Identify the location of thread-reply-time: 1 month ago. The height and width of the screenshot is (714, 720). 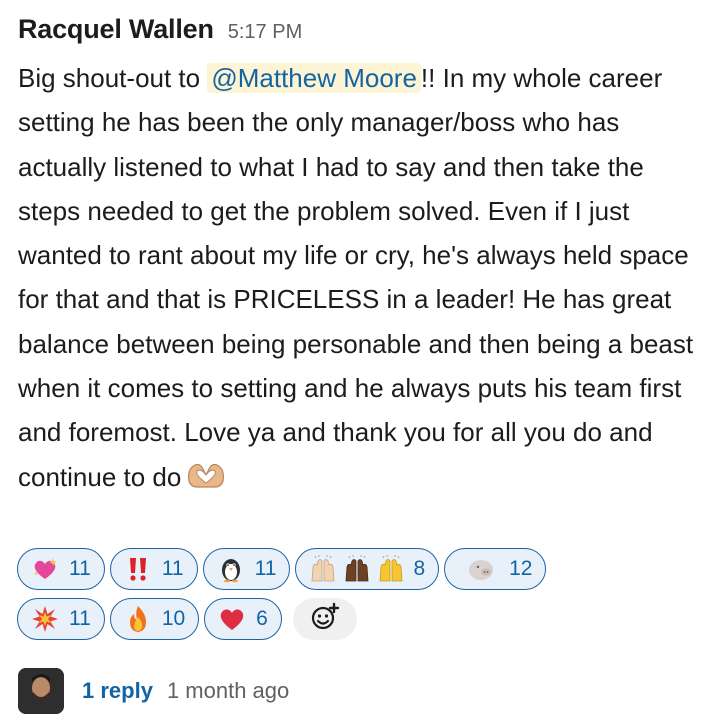
(228, 690).